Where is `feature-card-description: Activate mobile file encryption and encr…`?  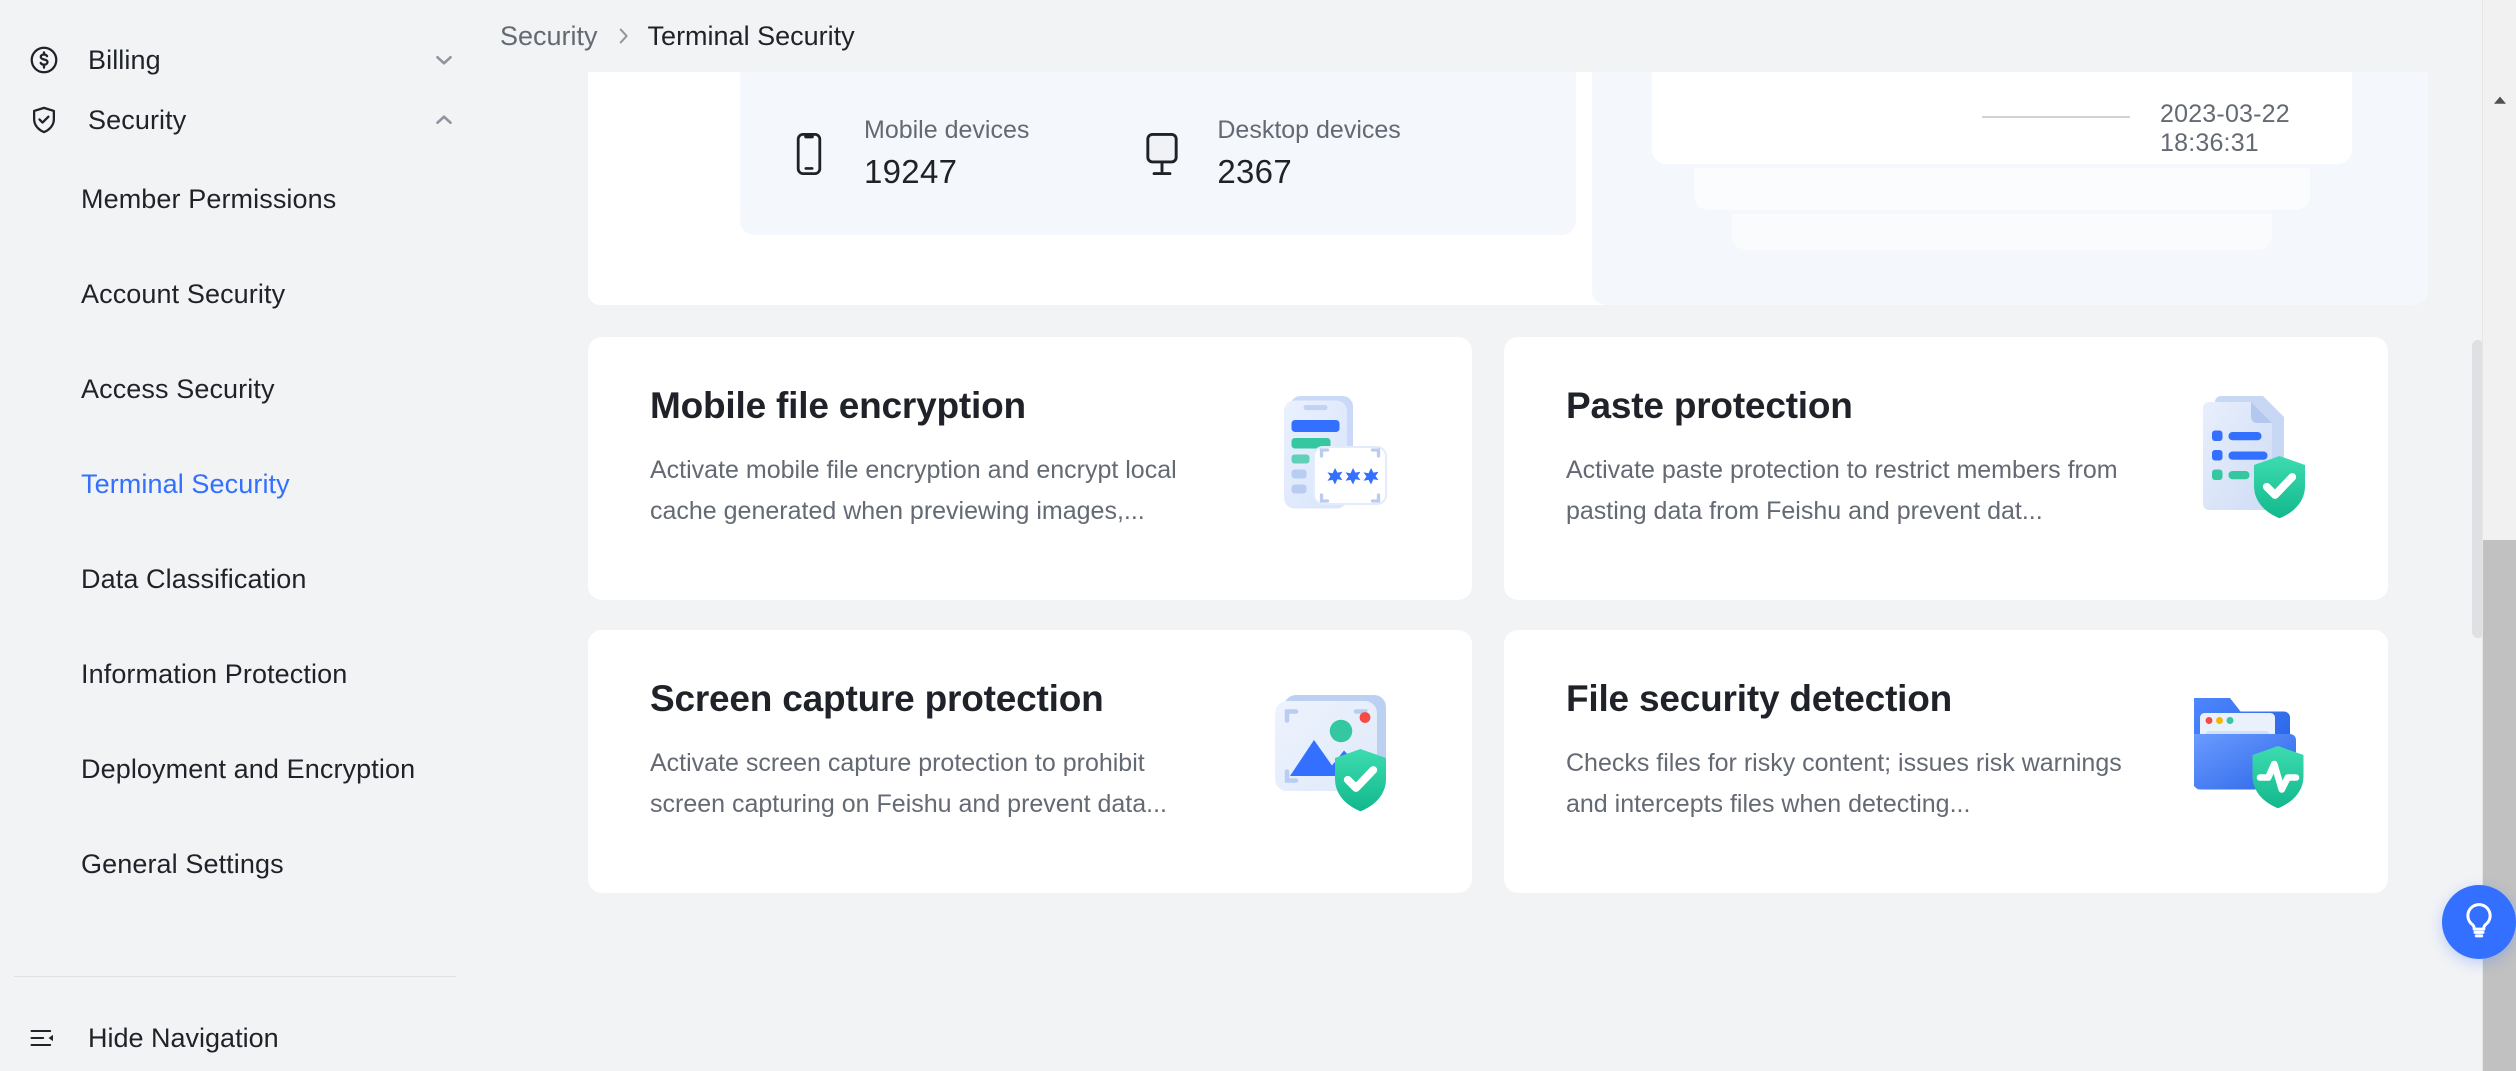 feature-card-description: Activate mobile file encryption and encr… is located at coordinates (913, 490).